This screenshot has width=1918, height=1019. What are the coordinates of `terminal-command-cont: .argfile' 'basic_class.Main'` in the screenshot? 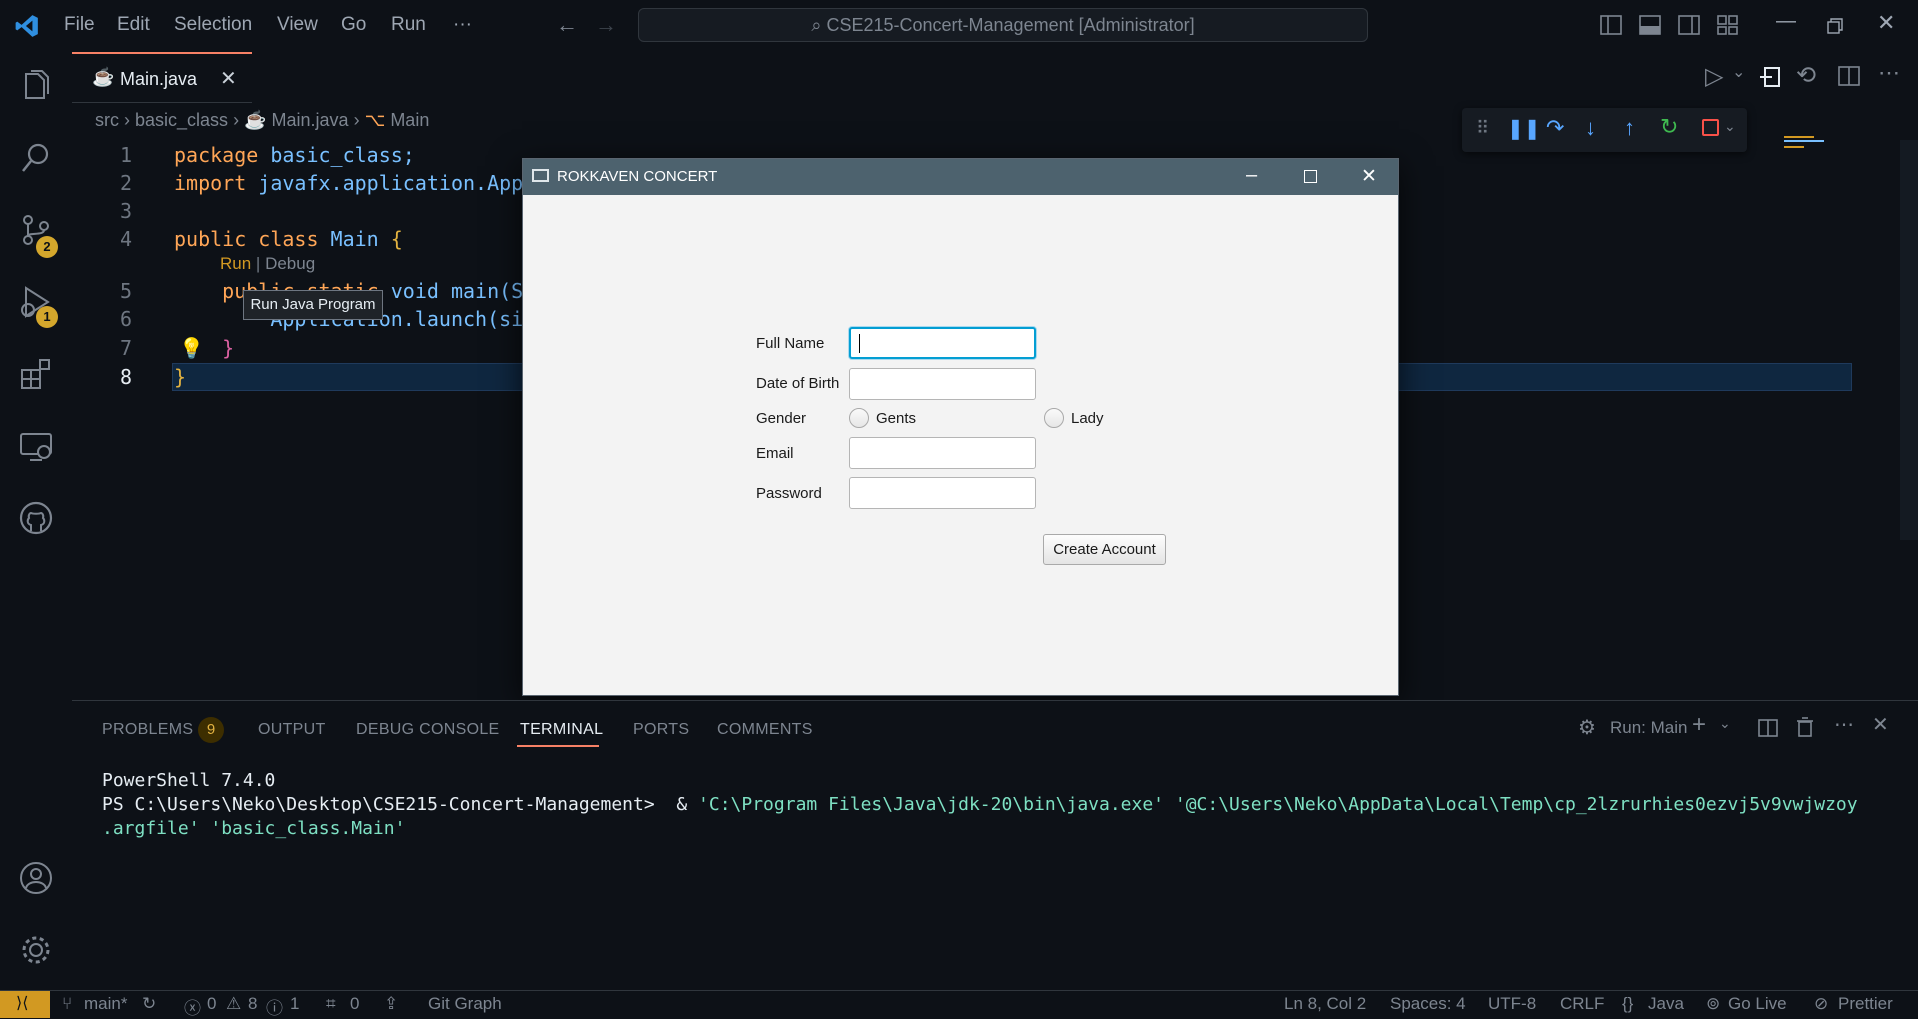 It's located at (254, 828).